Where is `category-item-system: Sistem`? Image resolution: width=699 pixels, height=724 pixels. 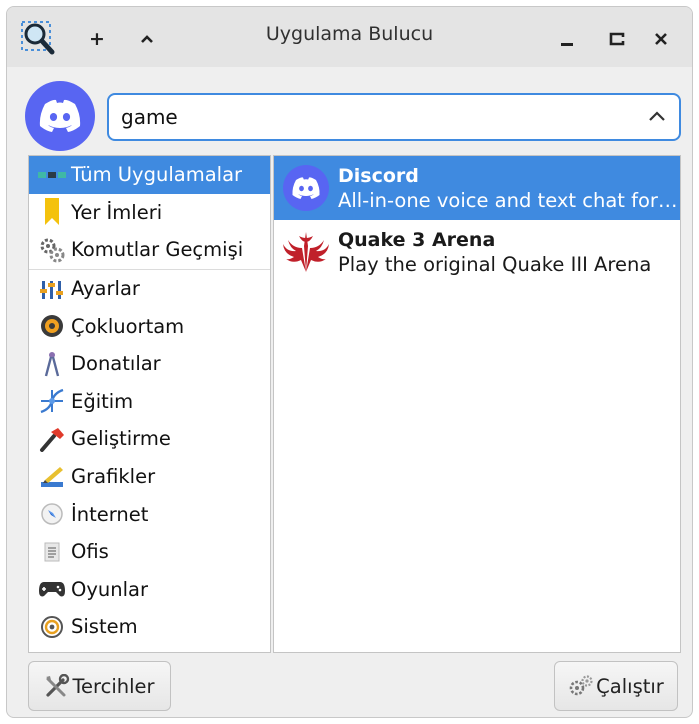 category-item-system: Sistem is located at coordinates (149, 627).